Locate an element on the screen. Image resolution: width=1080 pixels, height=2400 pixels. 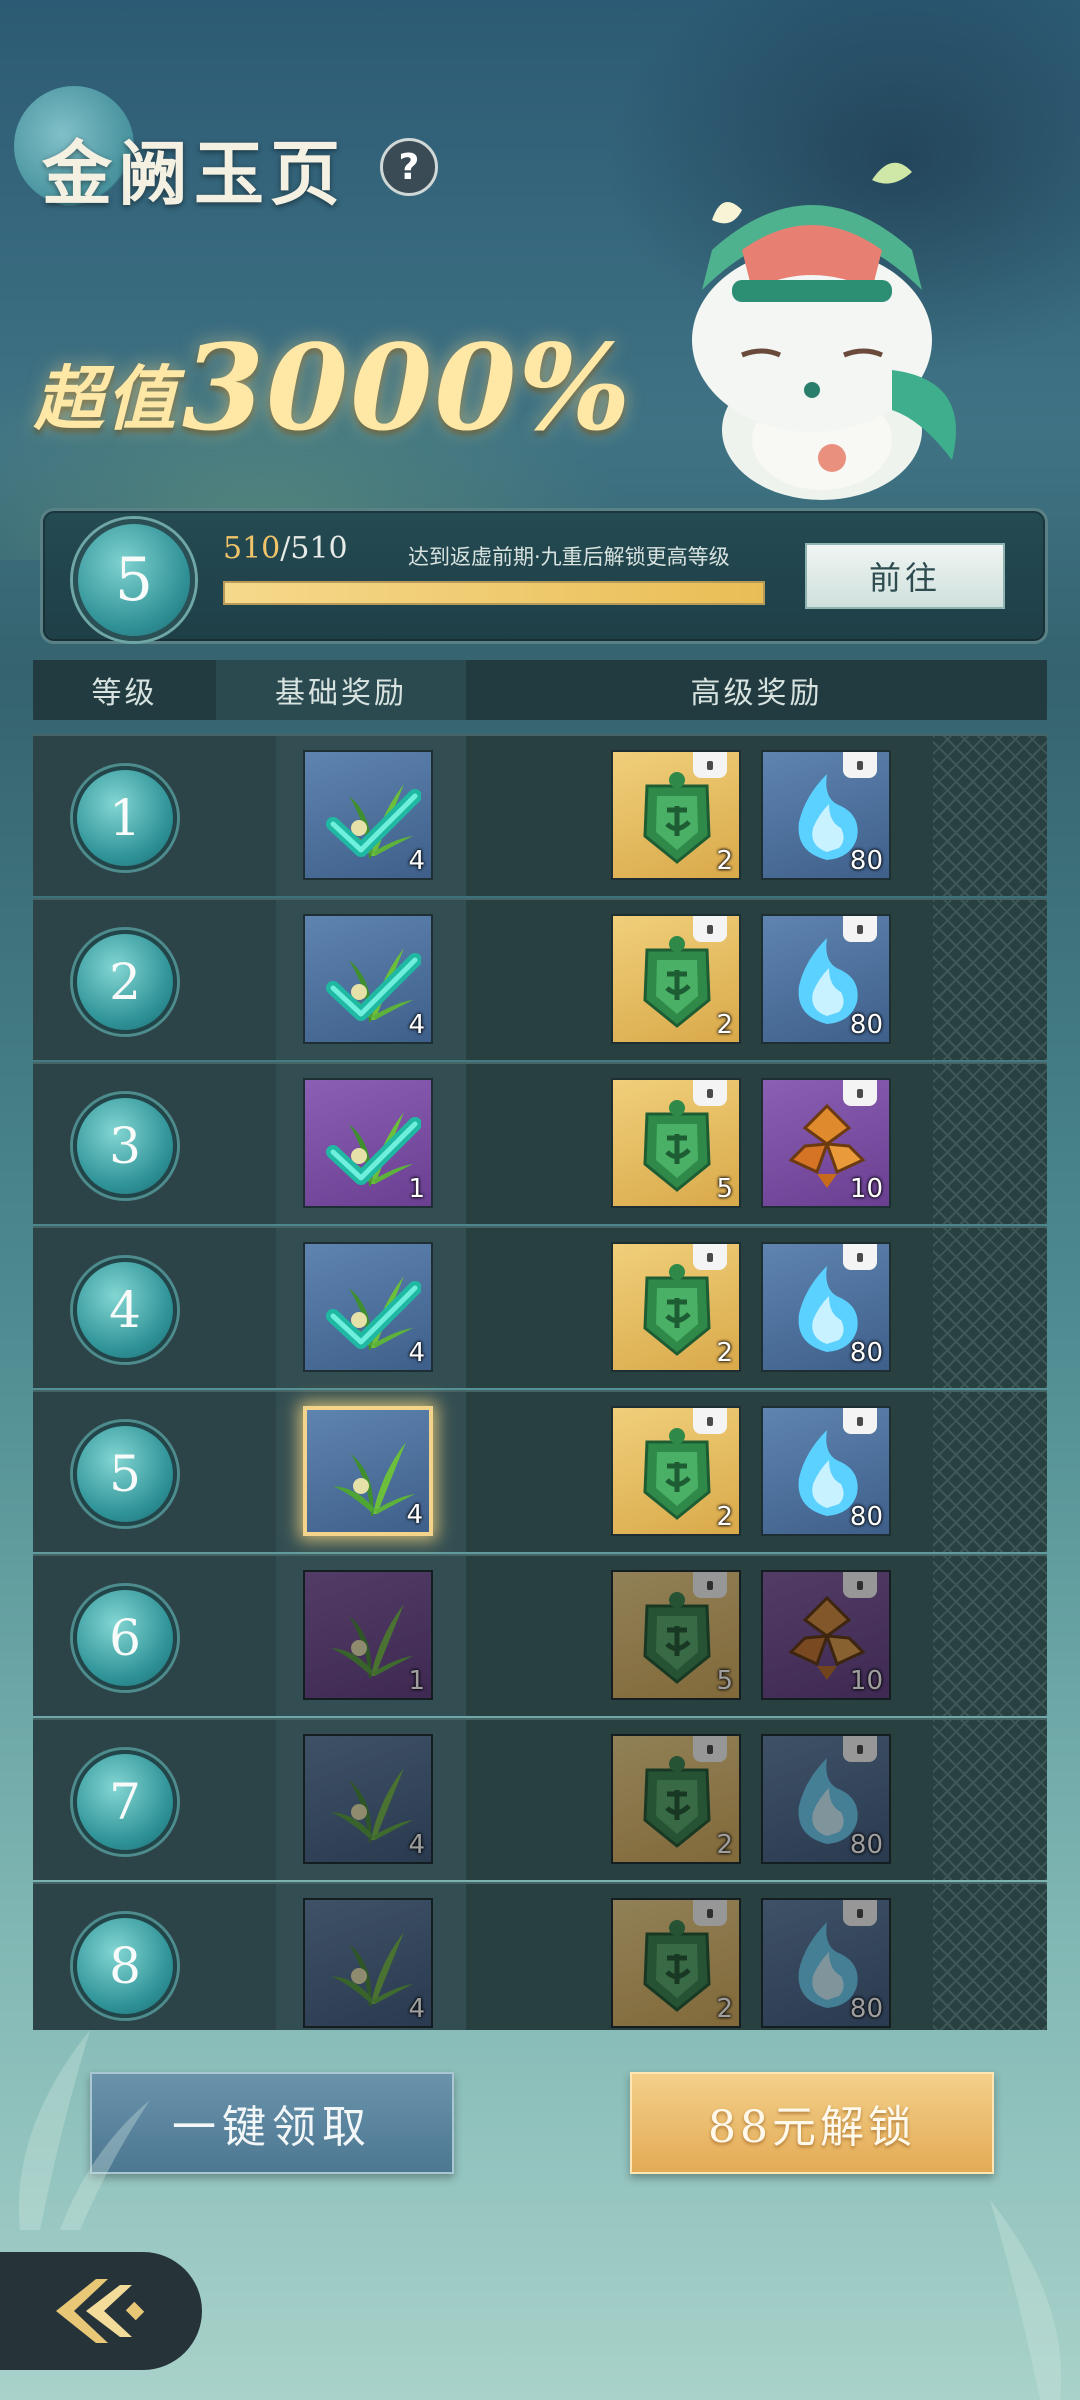
page-title: 金阙玉页 is located at coordinates (194, 173).